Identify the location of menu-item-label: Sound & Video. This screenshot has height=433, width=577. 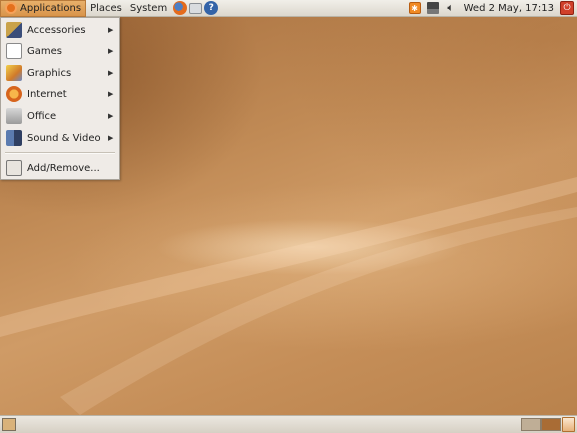
(64, 138).